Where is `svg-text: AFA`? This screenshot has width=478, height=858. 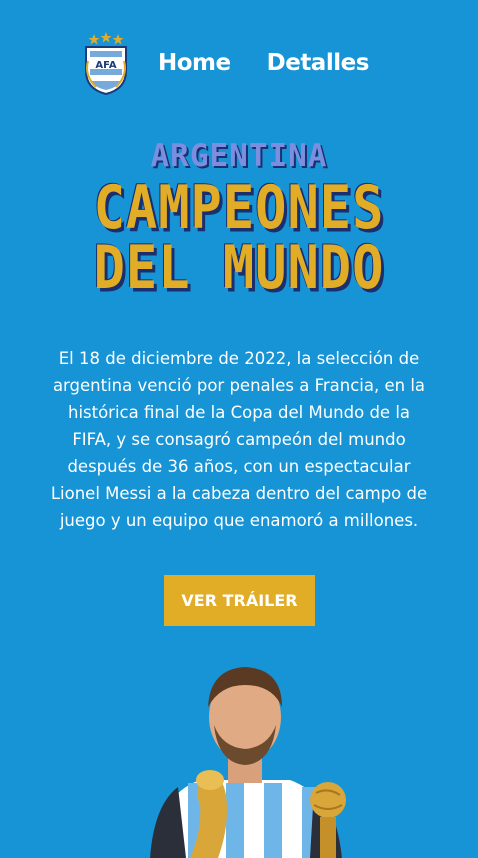 svg-text: AFA is located at coordinates (105, 65).